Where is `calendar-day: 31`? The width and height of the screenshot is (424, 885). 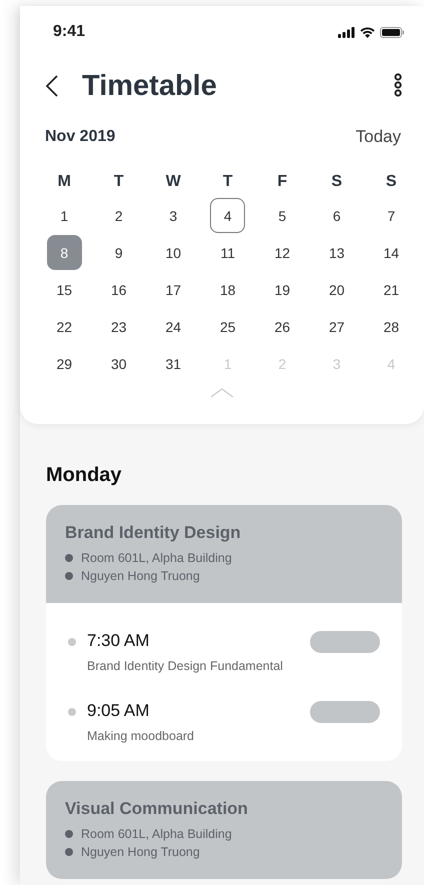
calendar-day: 31 is located at coordinates (173, 363).